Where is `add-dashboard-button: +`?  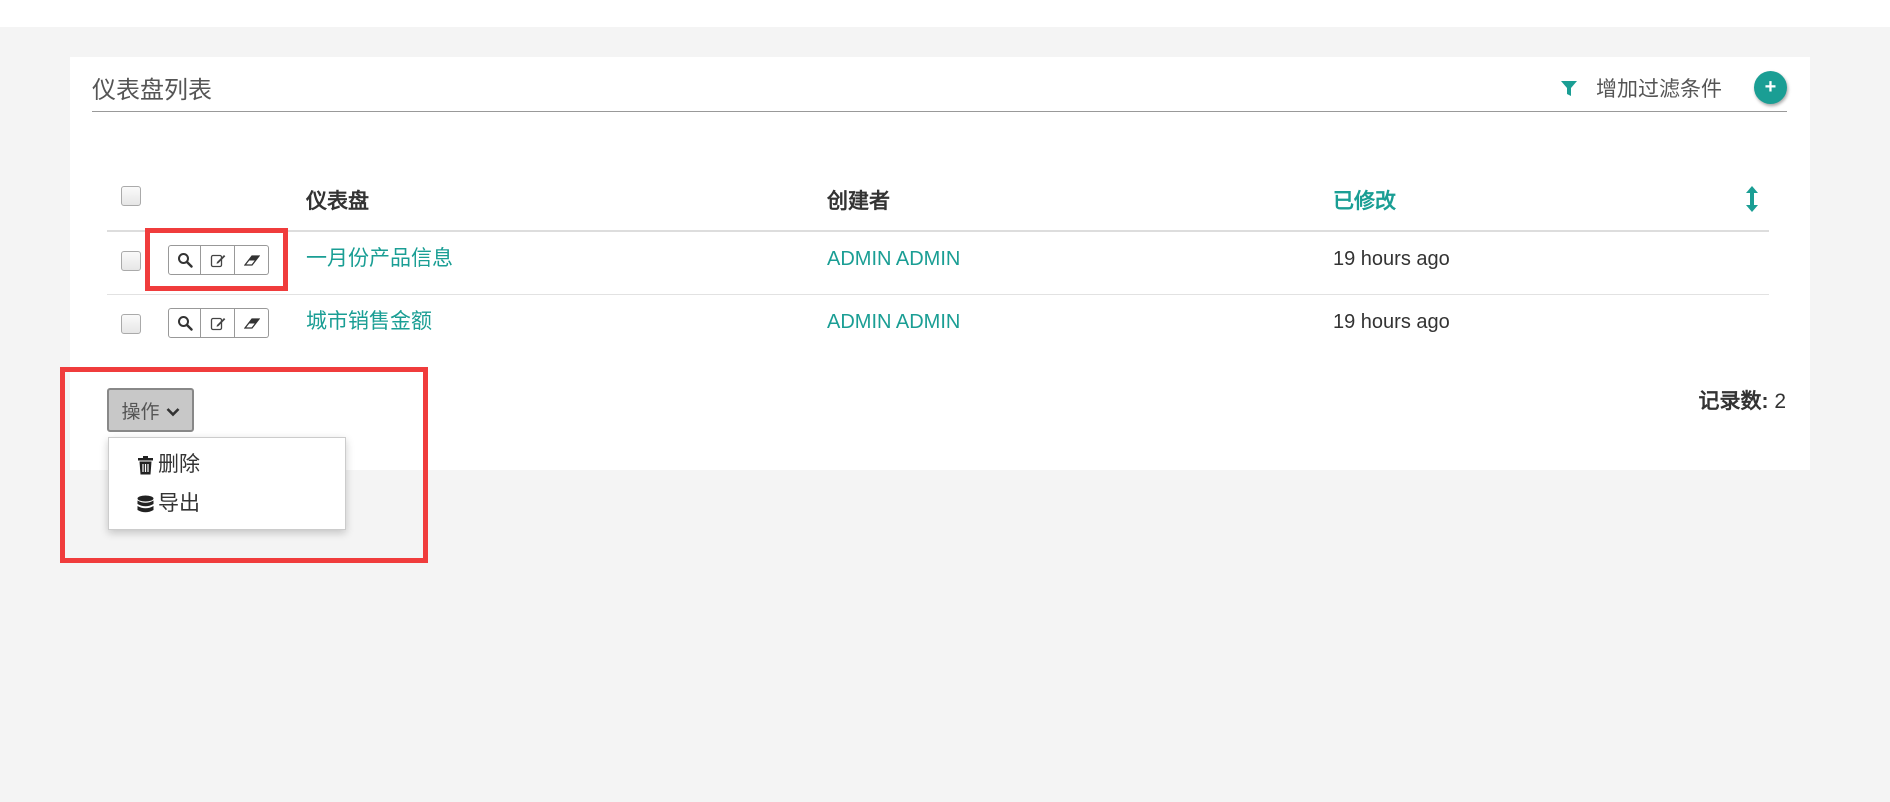 add-dashboard-button: + is located at coordinates (1770, 87).